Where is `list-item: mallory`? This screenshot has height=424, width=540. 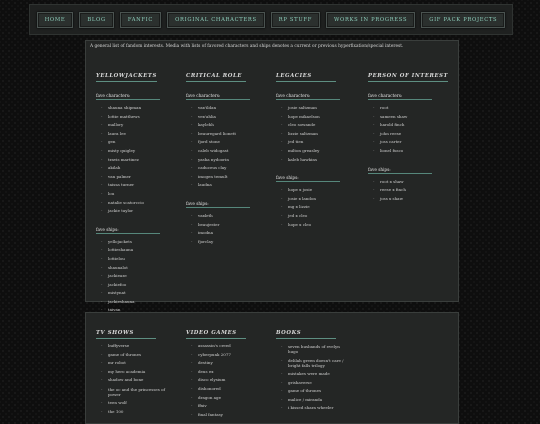 list-item: mallory is located at coordinates (128, 125).